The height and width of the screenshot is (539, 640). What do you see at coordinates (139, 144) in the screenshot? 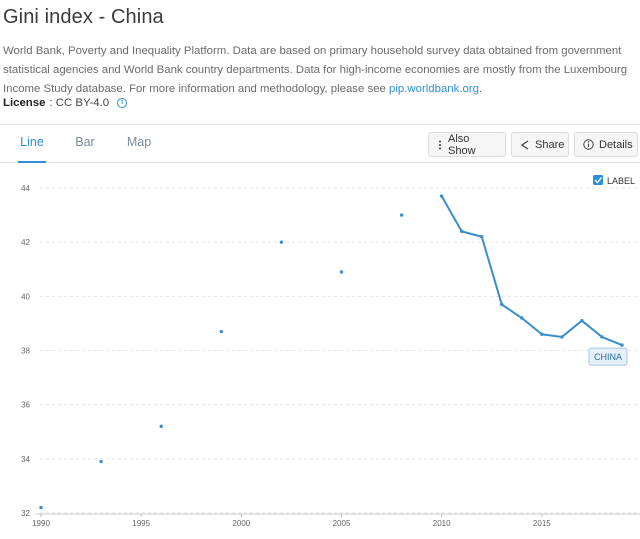
I see `tab-map: Map` at bounding box center [139, 144].